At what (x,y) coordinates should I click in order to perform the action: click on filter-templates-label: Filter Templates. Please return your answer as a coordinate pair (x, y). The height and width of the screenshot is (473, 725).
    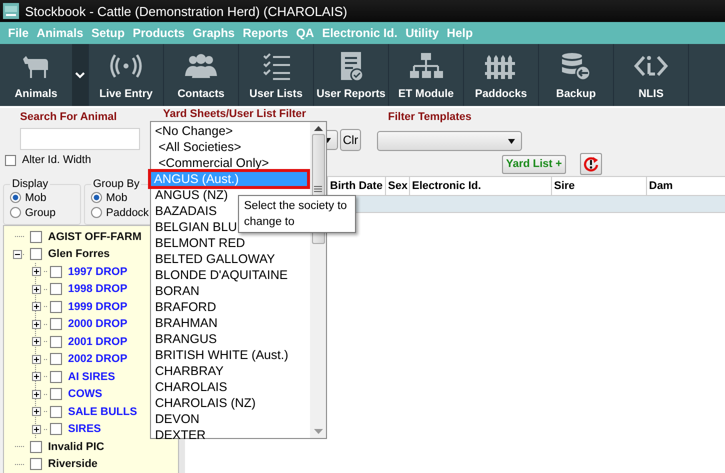
    Looking at the image, I should click on (430, 118).